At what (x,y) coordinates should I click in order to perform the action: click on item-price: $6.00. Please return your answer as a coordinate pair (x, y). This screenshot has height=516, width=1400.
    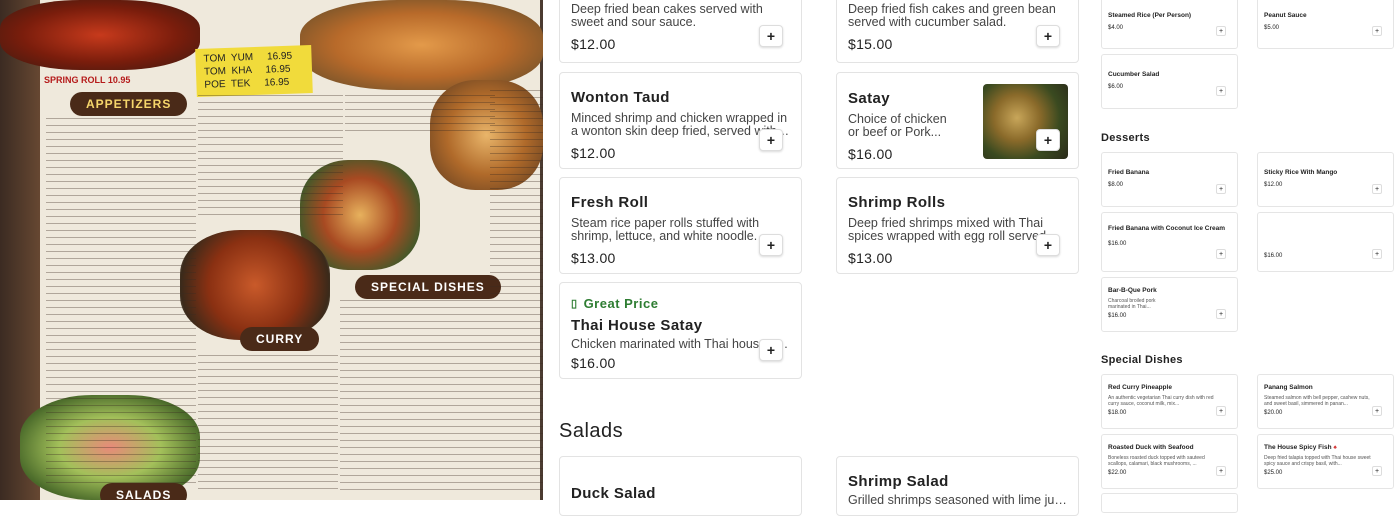
    Looking at the image, I should click on (1116, 87).